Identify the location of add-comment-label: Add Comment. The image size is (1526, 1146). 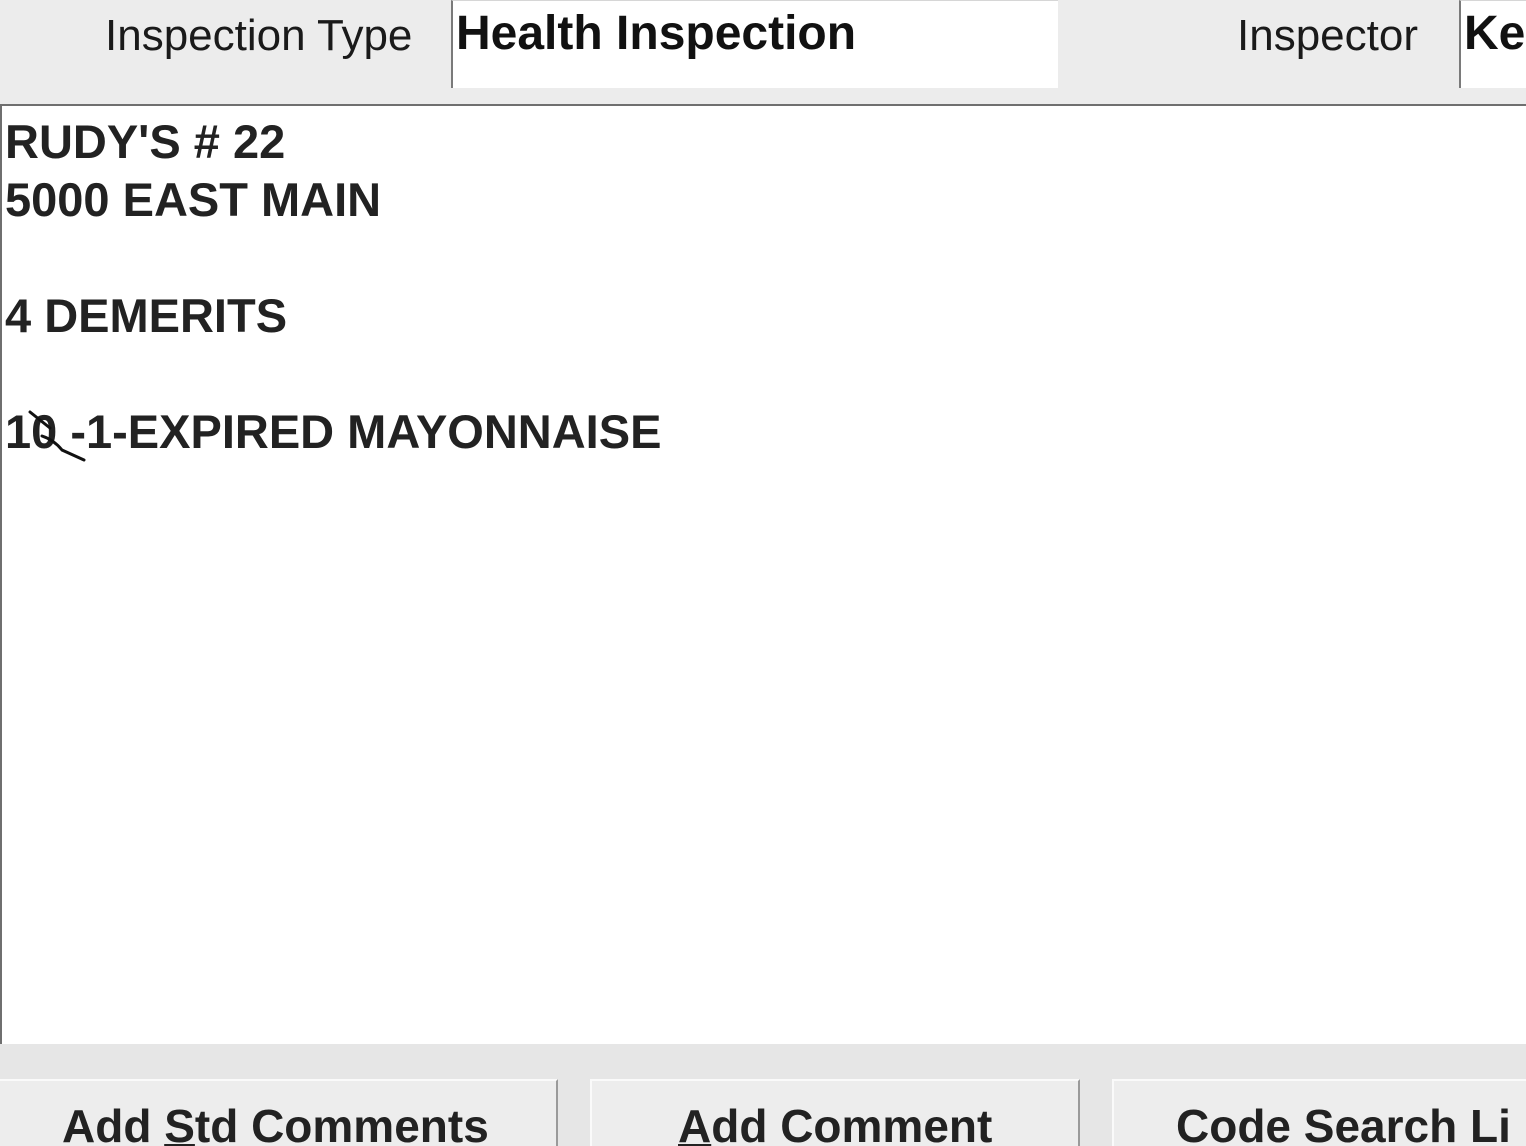
(835, 1123).